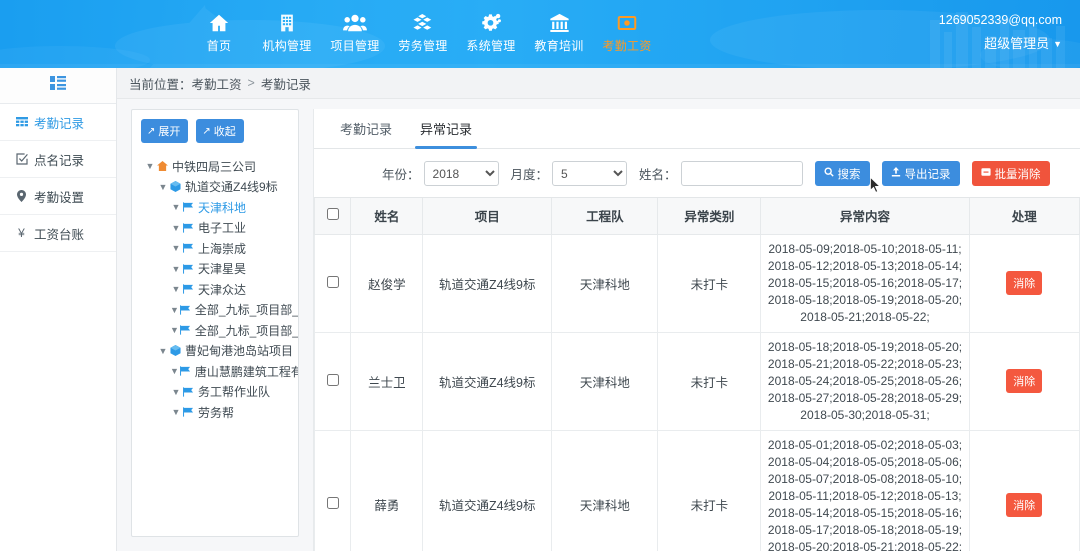 Image resolution: width=1080 pixels, height=551 pixels. I want to click on sidebar-toggle-button, so click(58, 86).